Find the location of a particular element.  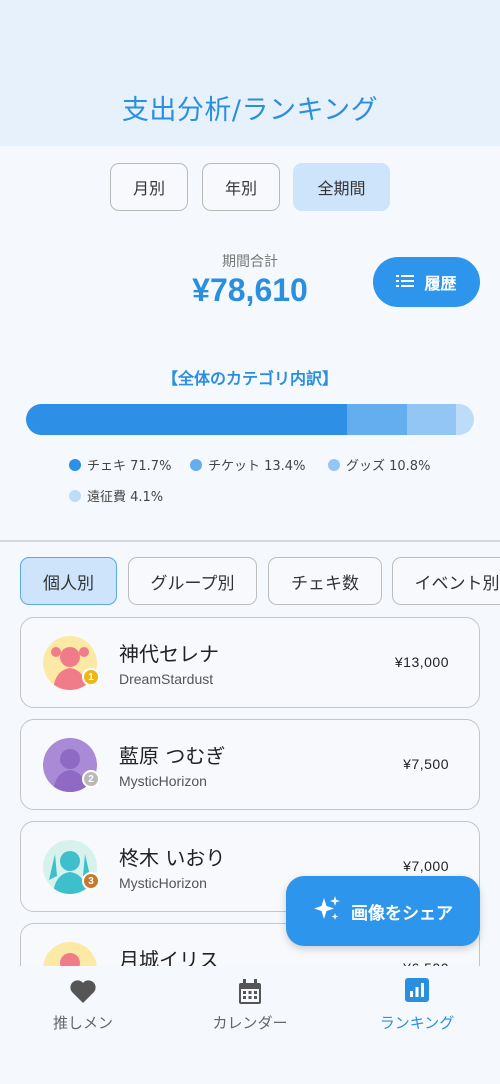

app-header: 支出分析/ランキング is located at coordinates (250, 73).